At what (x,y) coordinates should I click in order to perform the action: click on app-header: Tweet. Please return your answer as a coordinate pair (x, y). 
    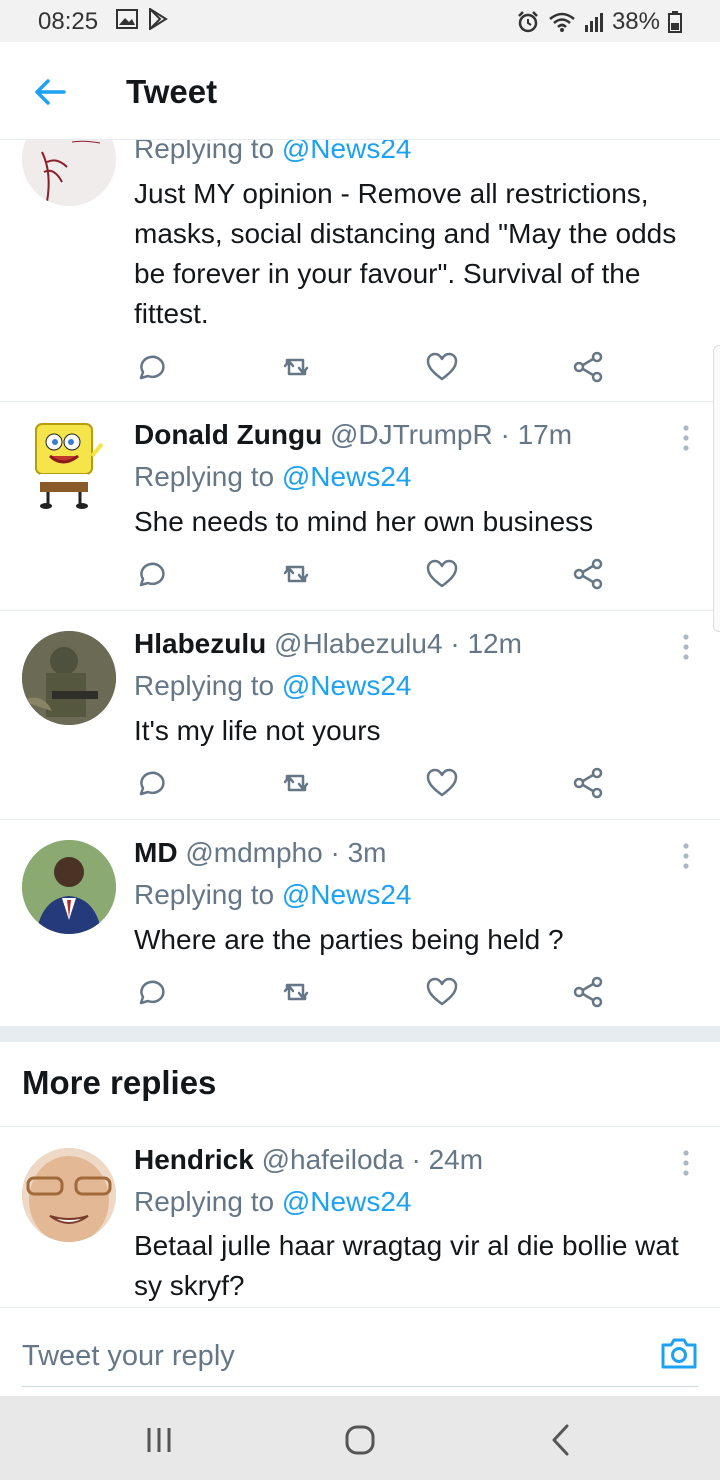
    Looking at the image, I should click on (360, 91).